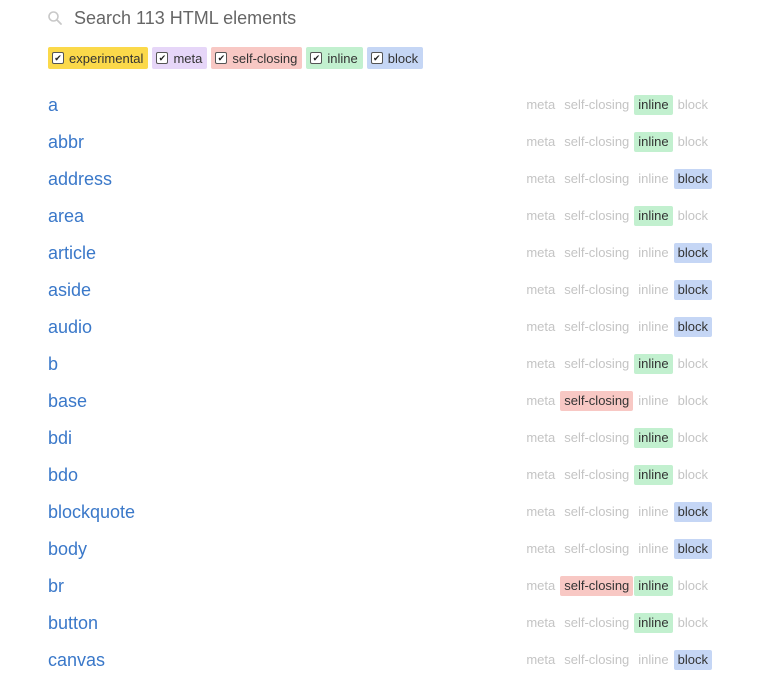  I want to click on filter-block: ✔ block, so click(395, 58).